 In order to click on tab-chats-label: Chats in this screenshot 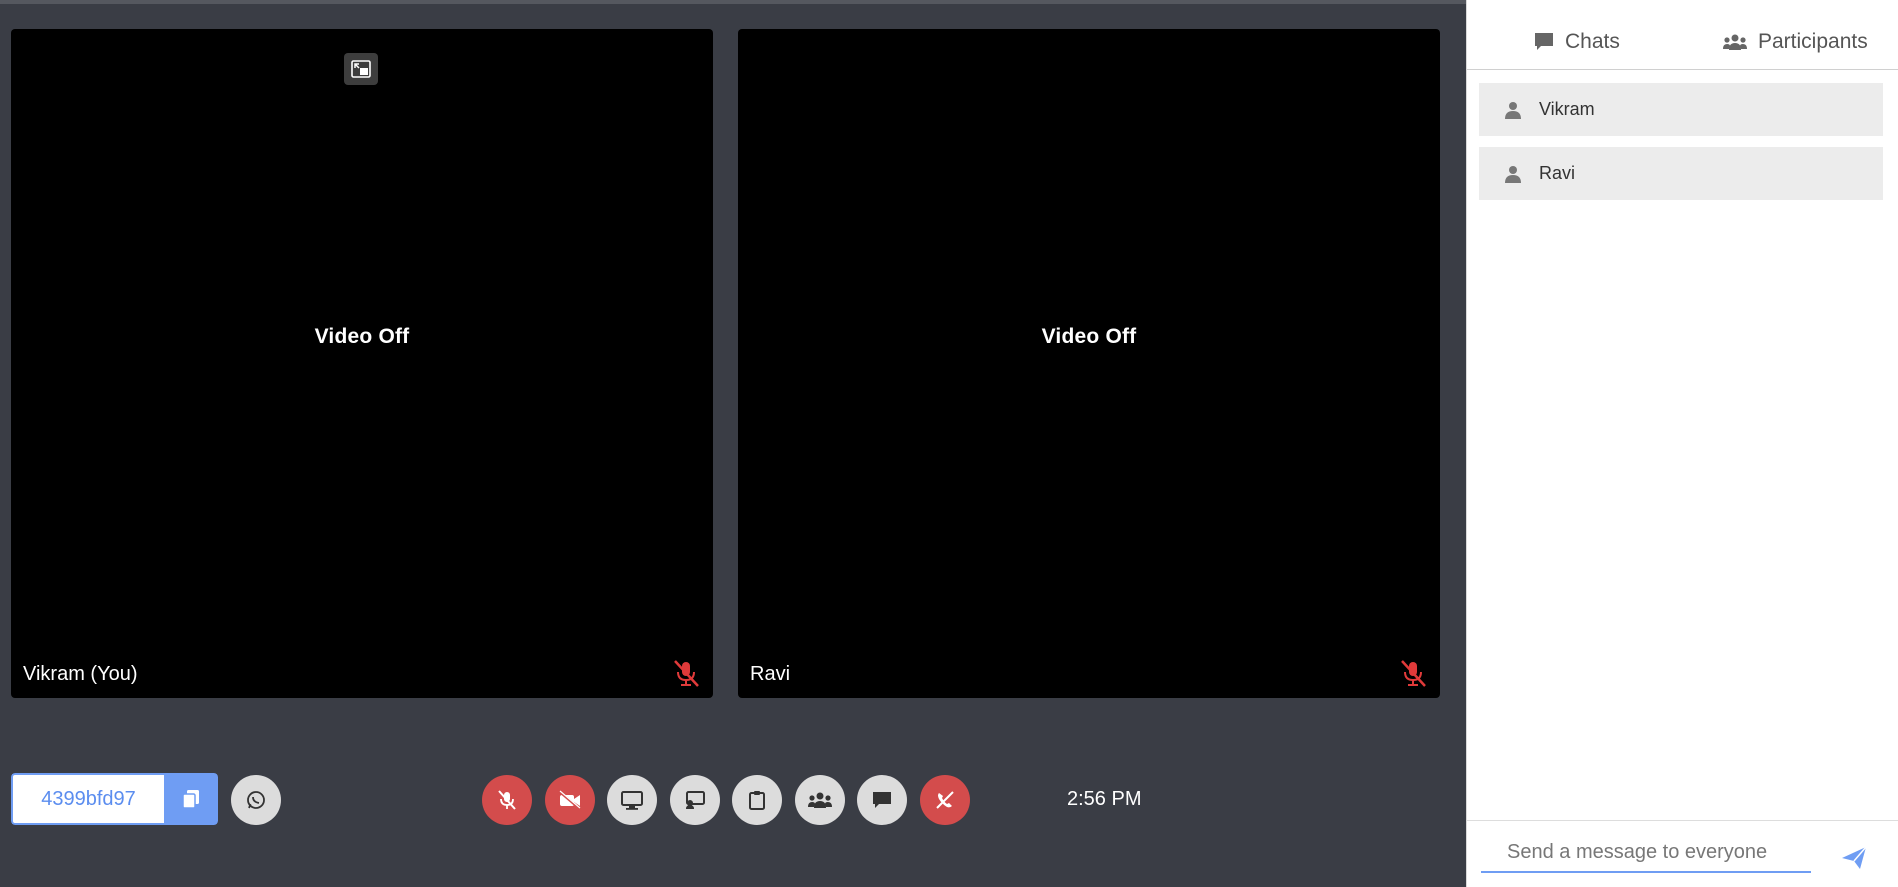, I will do `click(1592, 41)`.